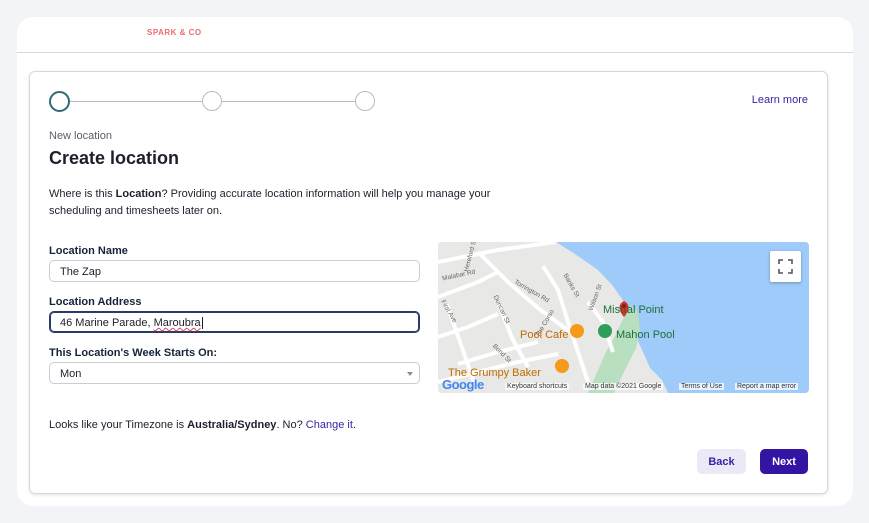 Image resolution: width=869 pixels, height=523 pixels. Describe the element at coordinates (767, 386) in the screenshot. I see `report-map-error-link: Report a map error` at that location.